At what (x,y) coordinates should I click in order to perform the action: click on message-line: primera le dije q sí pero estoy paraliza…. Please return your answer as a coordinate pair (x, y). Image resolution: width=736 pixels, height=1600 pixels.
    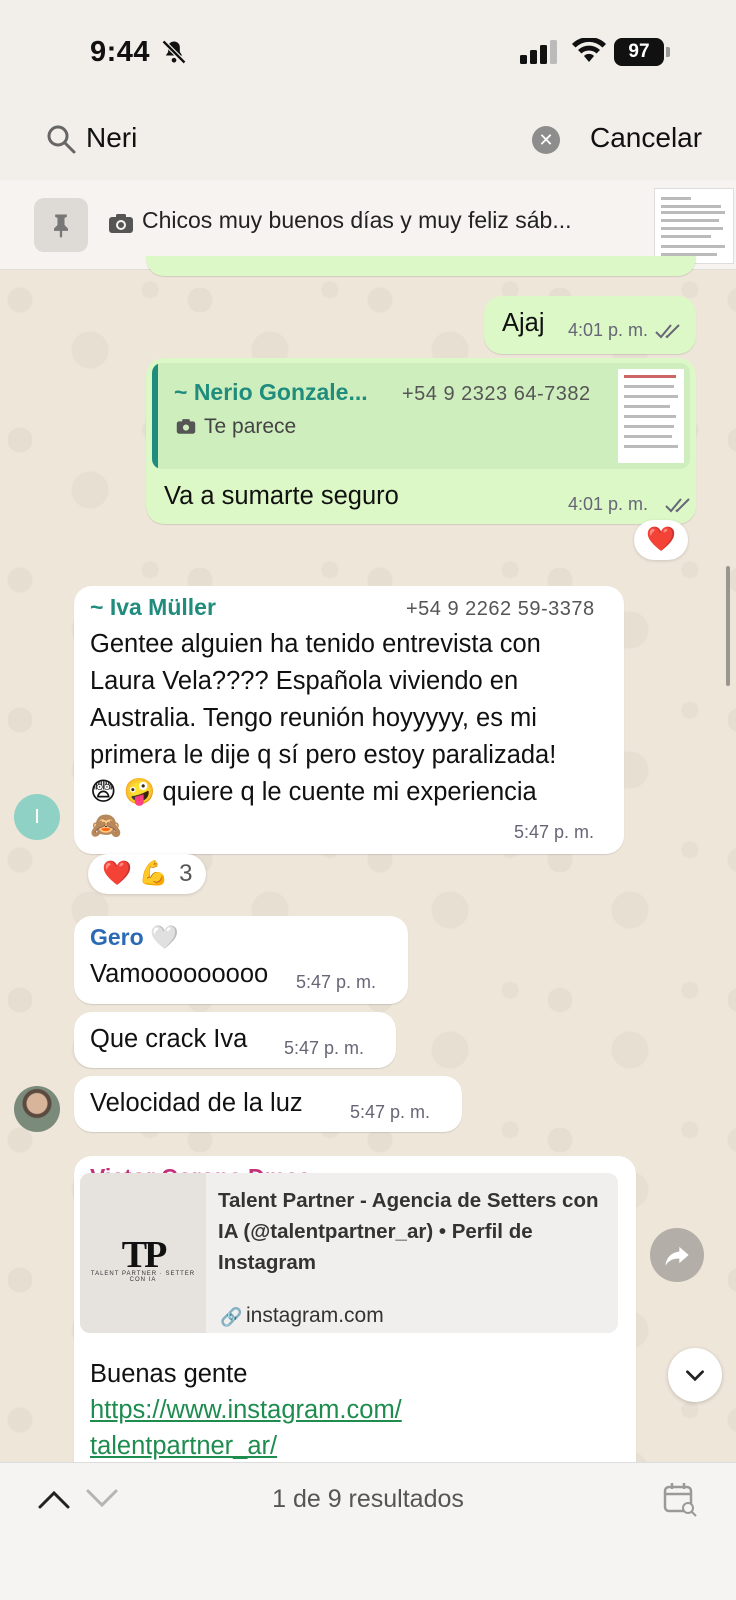
    Looking at the image, I should click on (323, 755).